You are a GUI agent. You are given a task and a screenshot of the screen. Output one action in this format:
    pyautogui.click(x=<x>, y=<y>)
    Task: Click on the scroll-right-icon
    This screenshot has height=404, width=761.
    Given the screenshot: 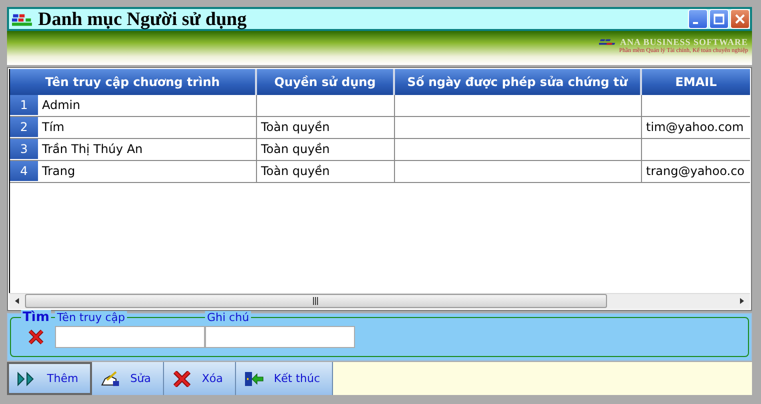 What is the action you would take?
    pyautogui.click(x=742, y=301)
    